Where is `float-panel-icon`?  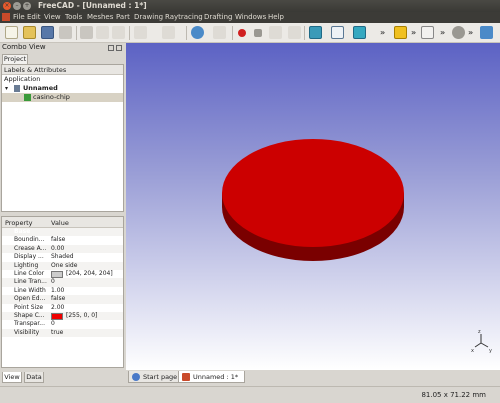 float-panel-icon is located at coordinates (111, 48).